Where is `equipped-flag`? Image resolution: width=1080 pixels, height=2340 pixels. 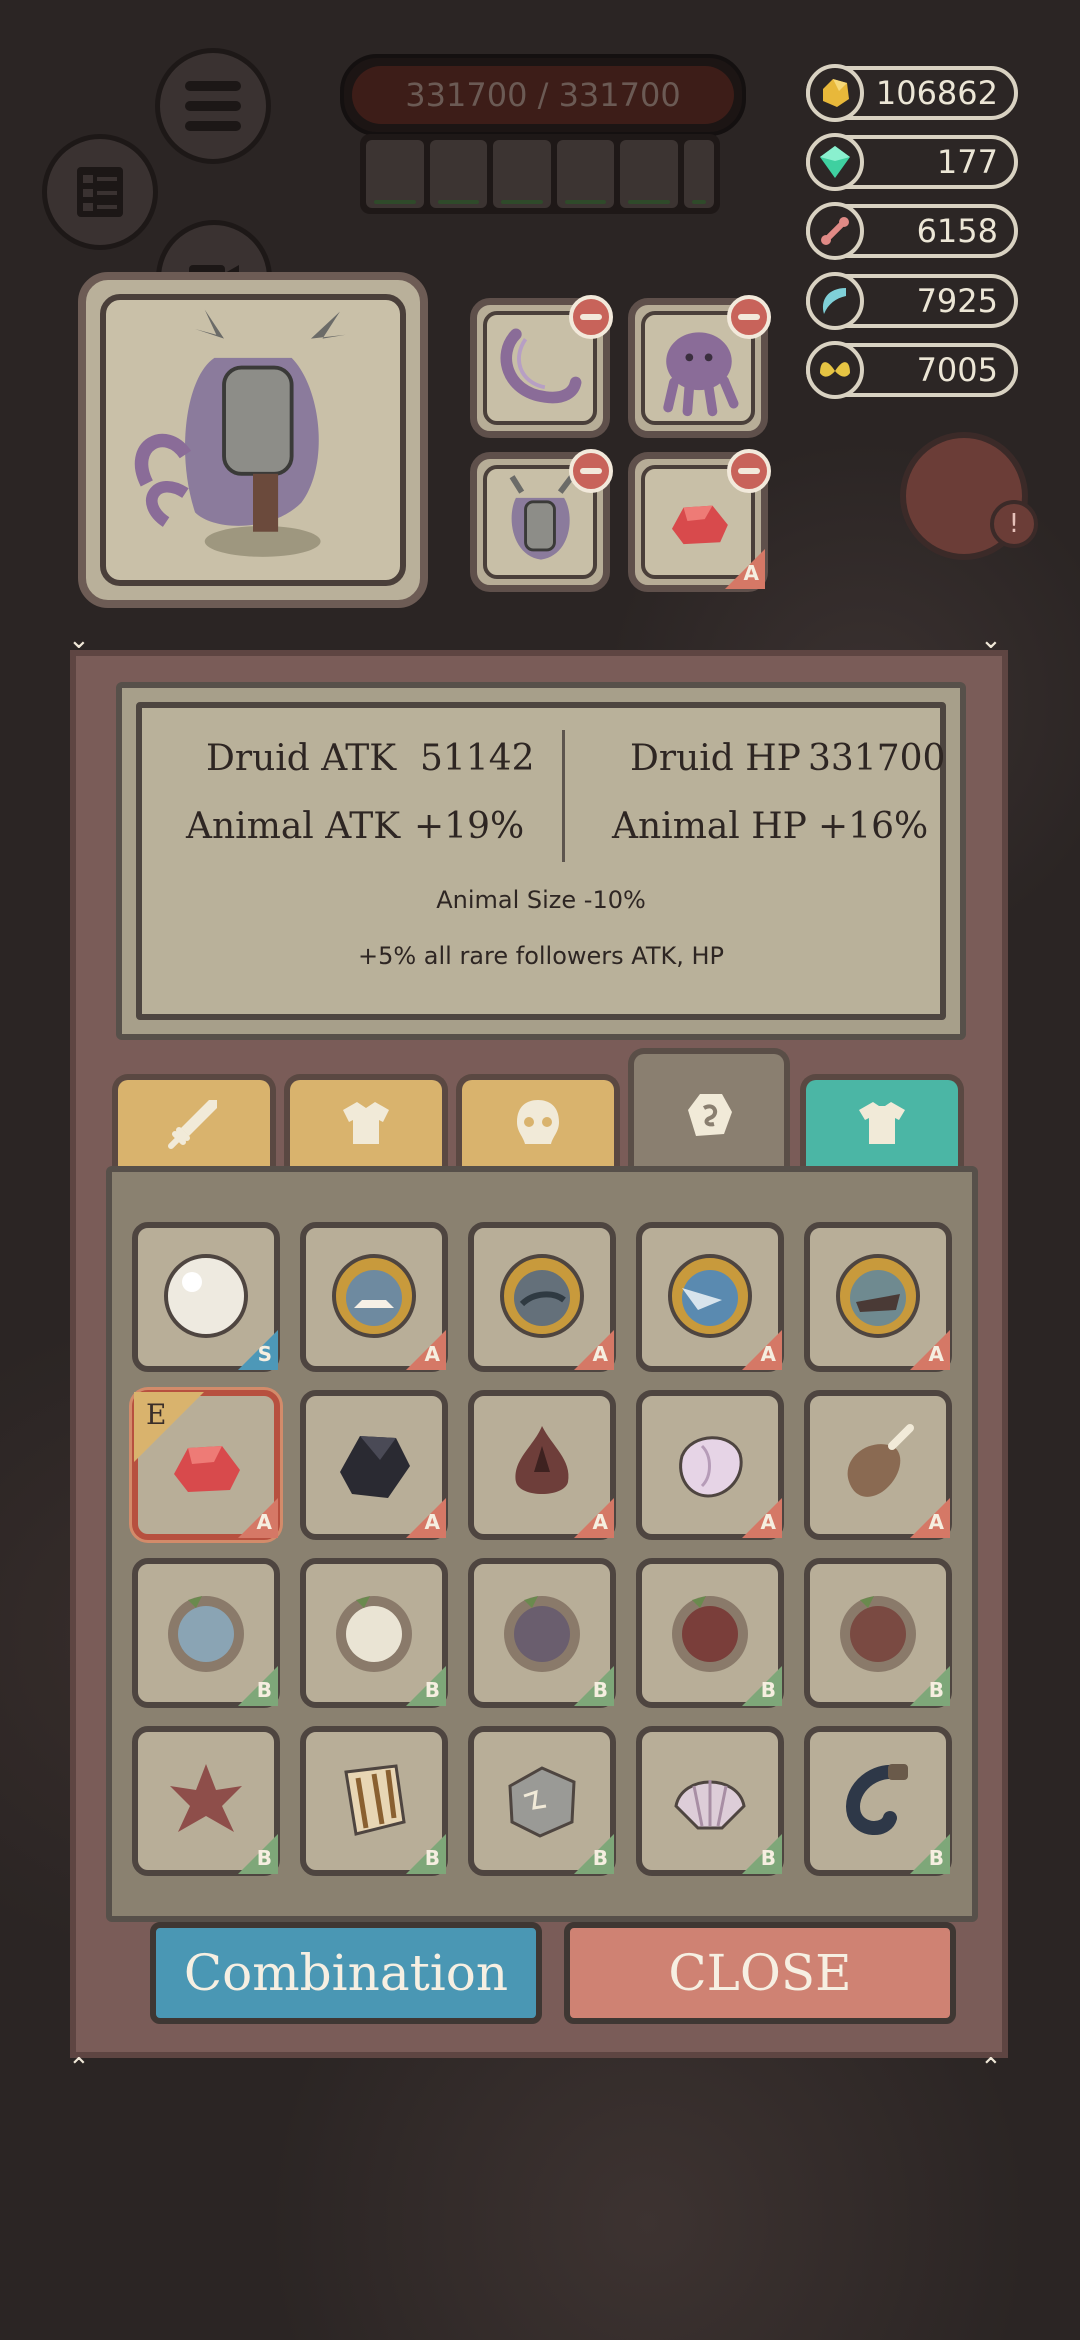
equipped-flag is located at coordinates (169, 1427).